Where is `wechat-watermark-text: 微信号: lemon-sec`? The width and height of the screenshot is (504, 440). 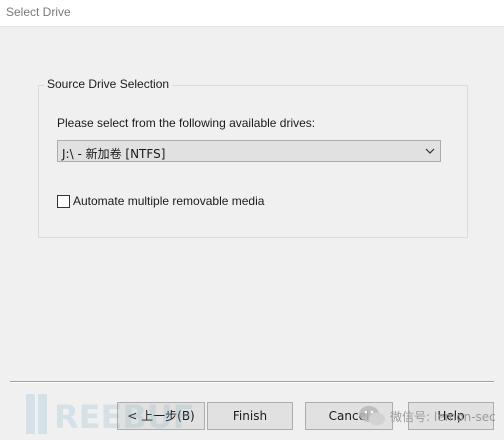 wechat-watermark-text: 微信号: lemon-sec is located at coordinates (443, 417).